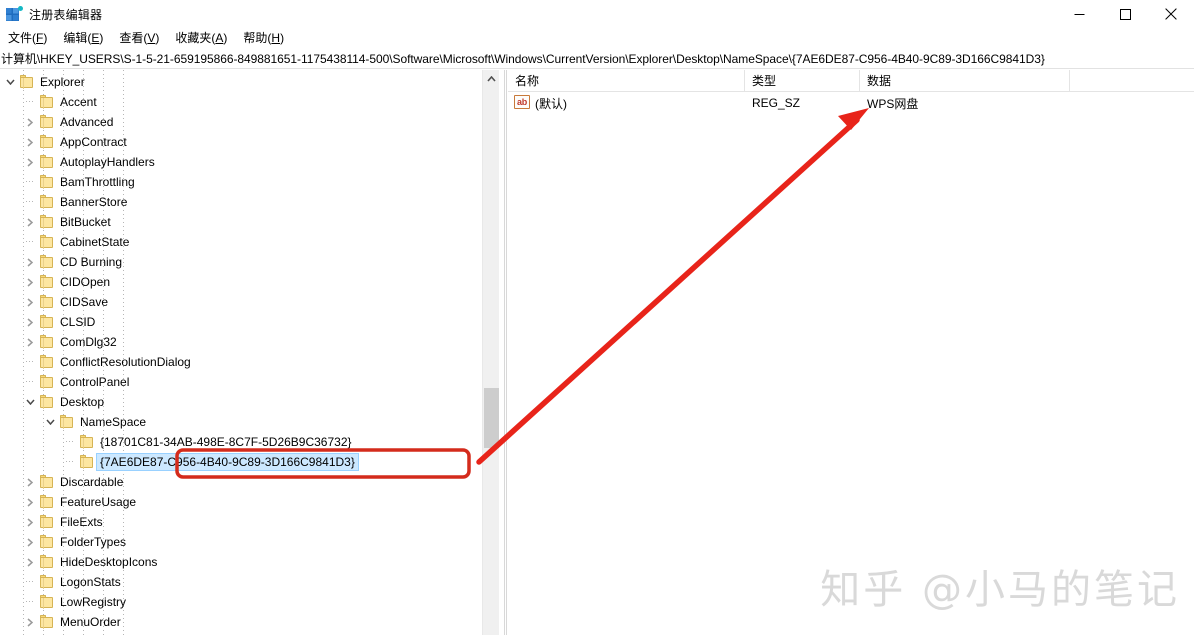  Describe the element at coordinates (62, 82) in the screenshot. I see `tree-node-label: Explorer` at that location.